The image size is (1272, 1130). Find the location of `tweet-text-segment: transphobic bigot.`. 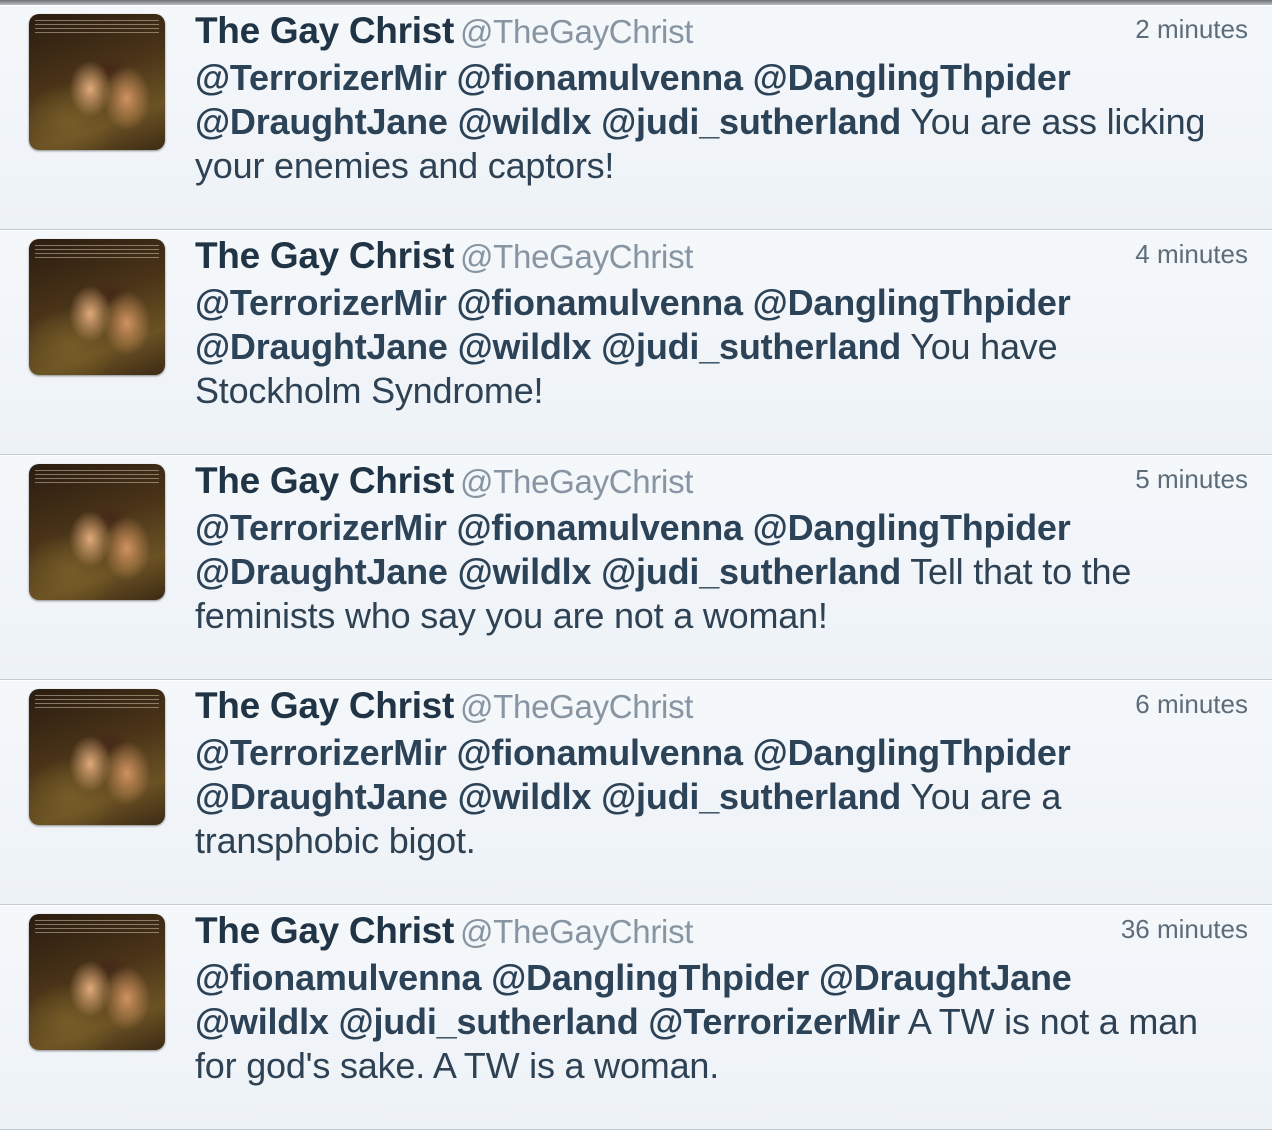

tweet-text-segment: transphobic bigot. is located at coordinates (335, 840).